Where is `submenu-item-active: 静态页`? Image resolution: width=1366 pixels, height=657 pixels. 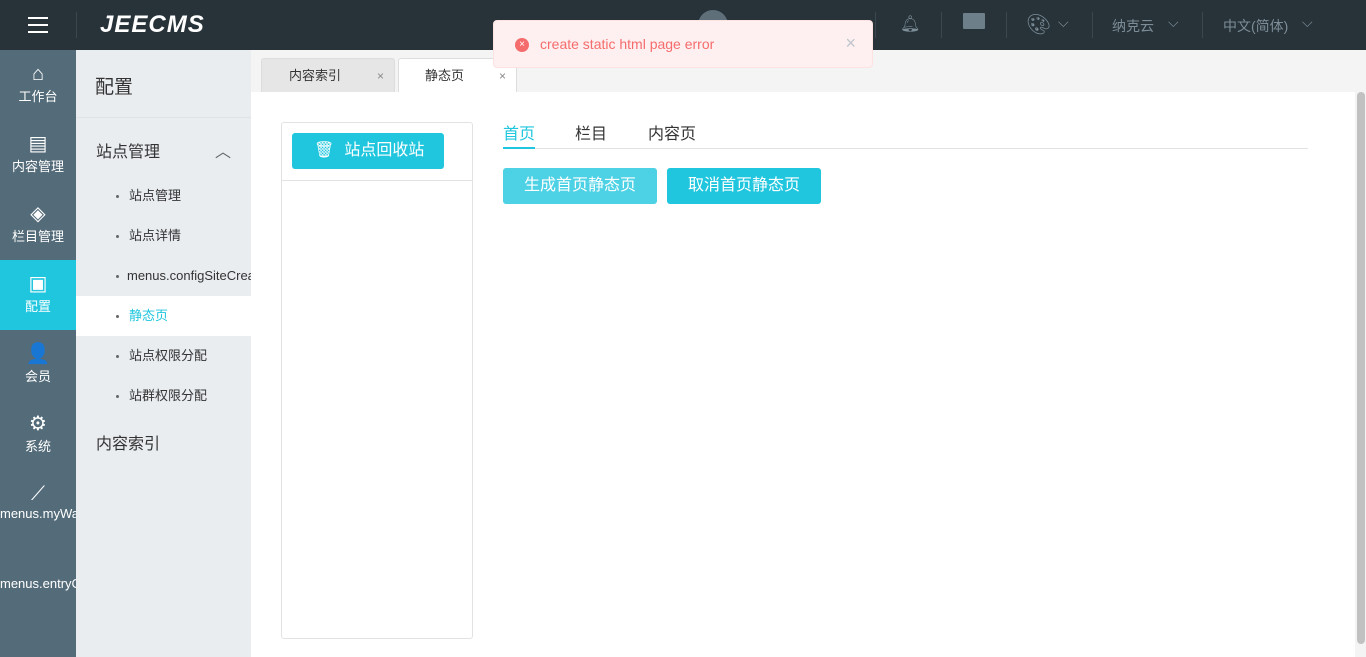 submenu-item-active: 静态页 is located at coordinates (163, 316).